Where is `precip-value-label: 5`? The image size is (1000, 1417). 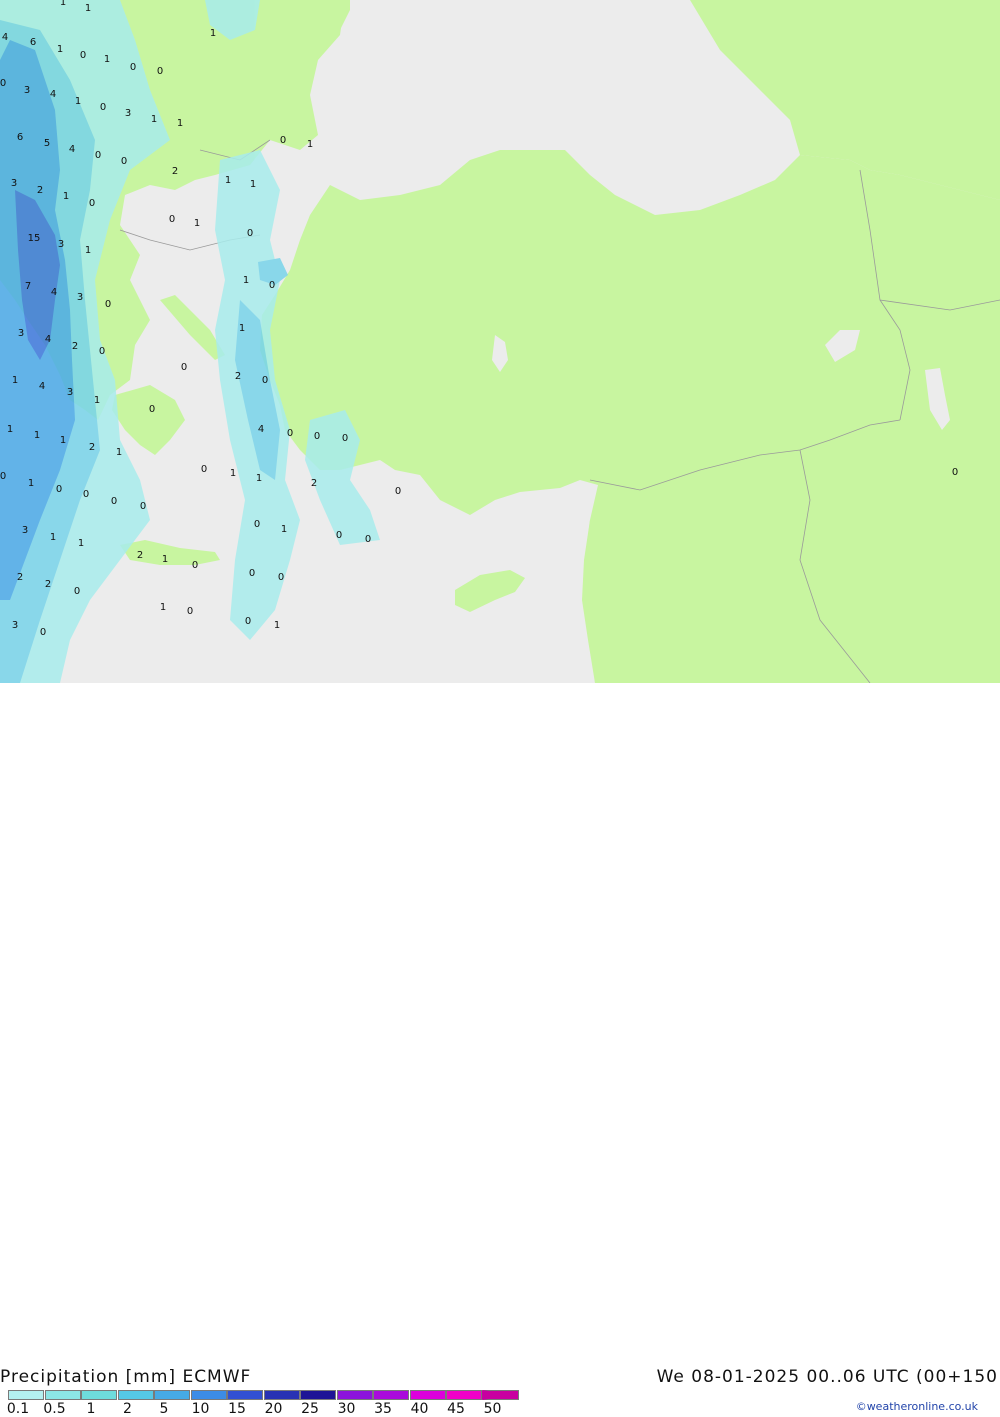 precip-value-label: 5 is located at coordinates (47, 143).